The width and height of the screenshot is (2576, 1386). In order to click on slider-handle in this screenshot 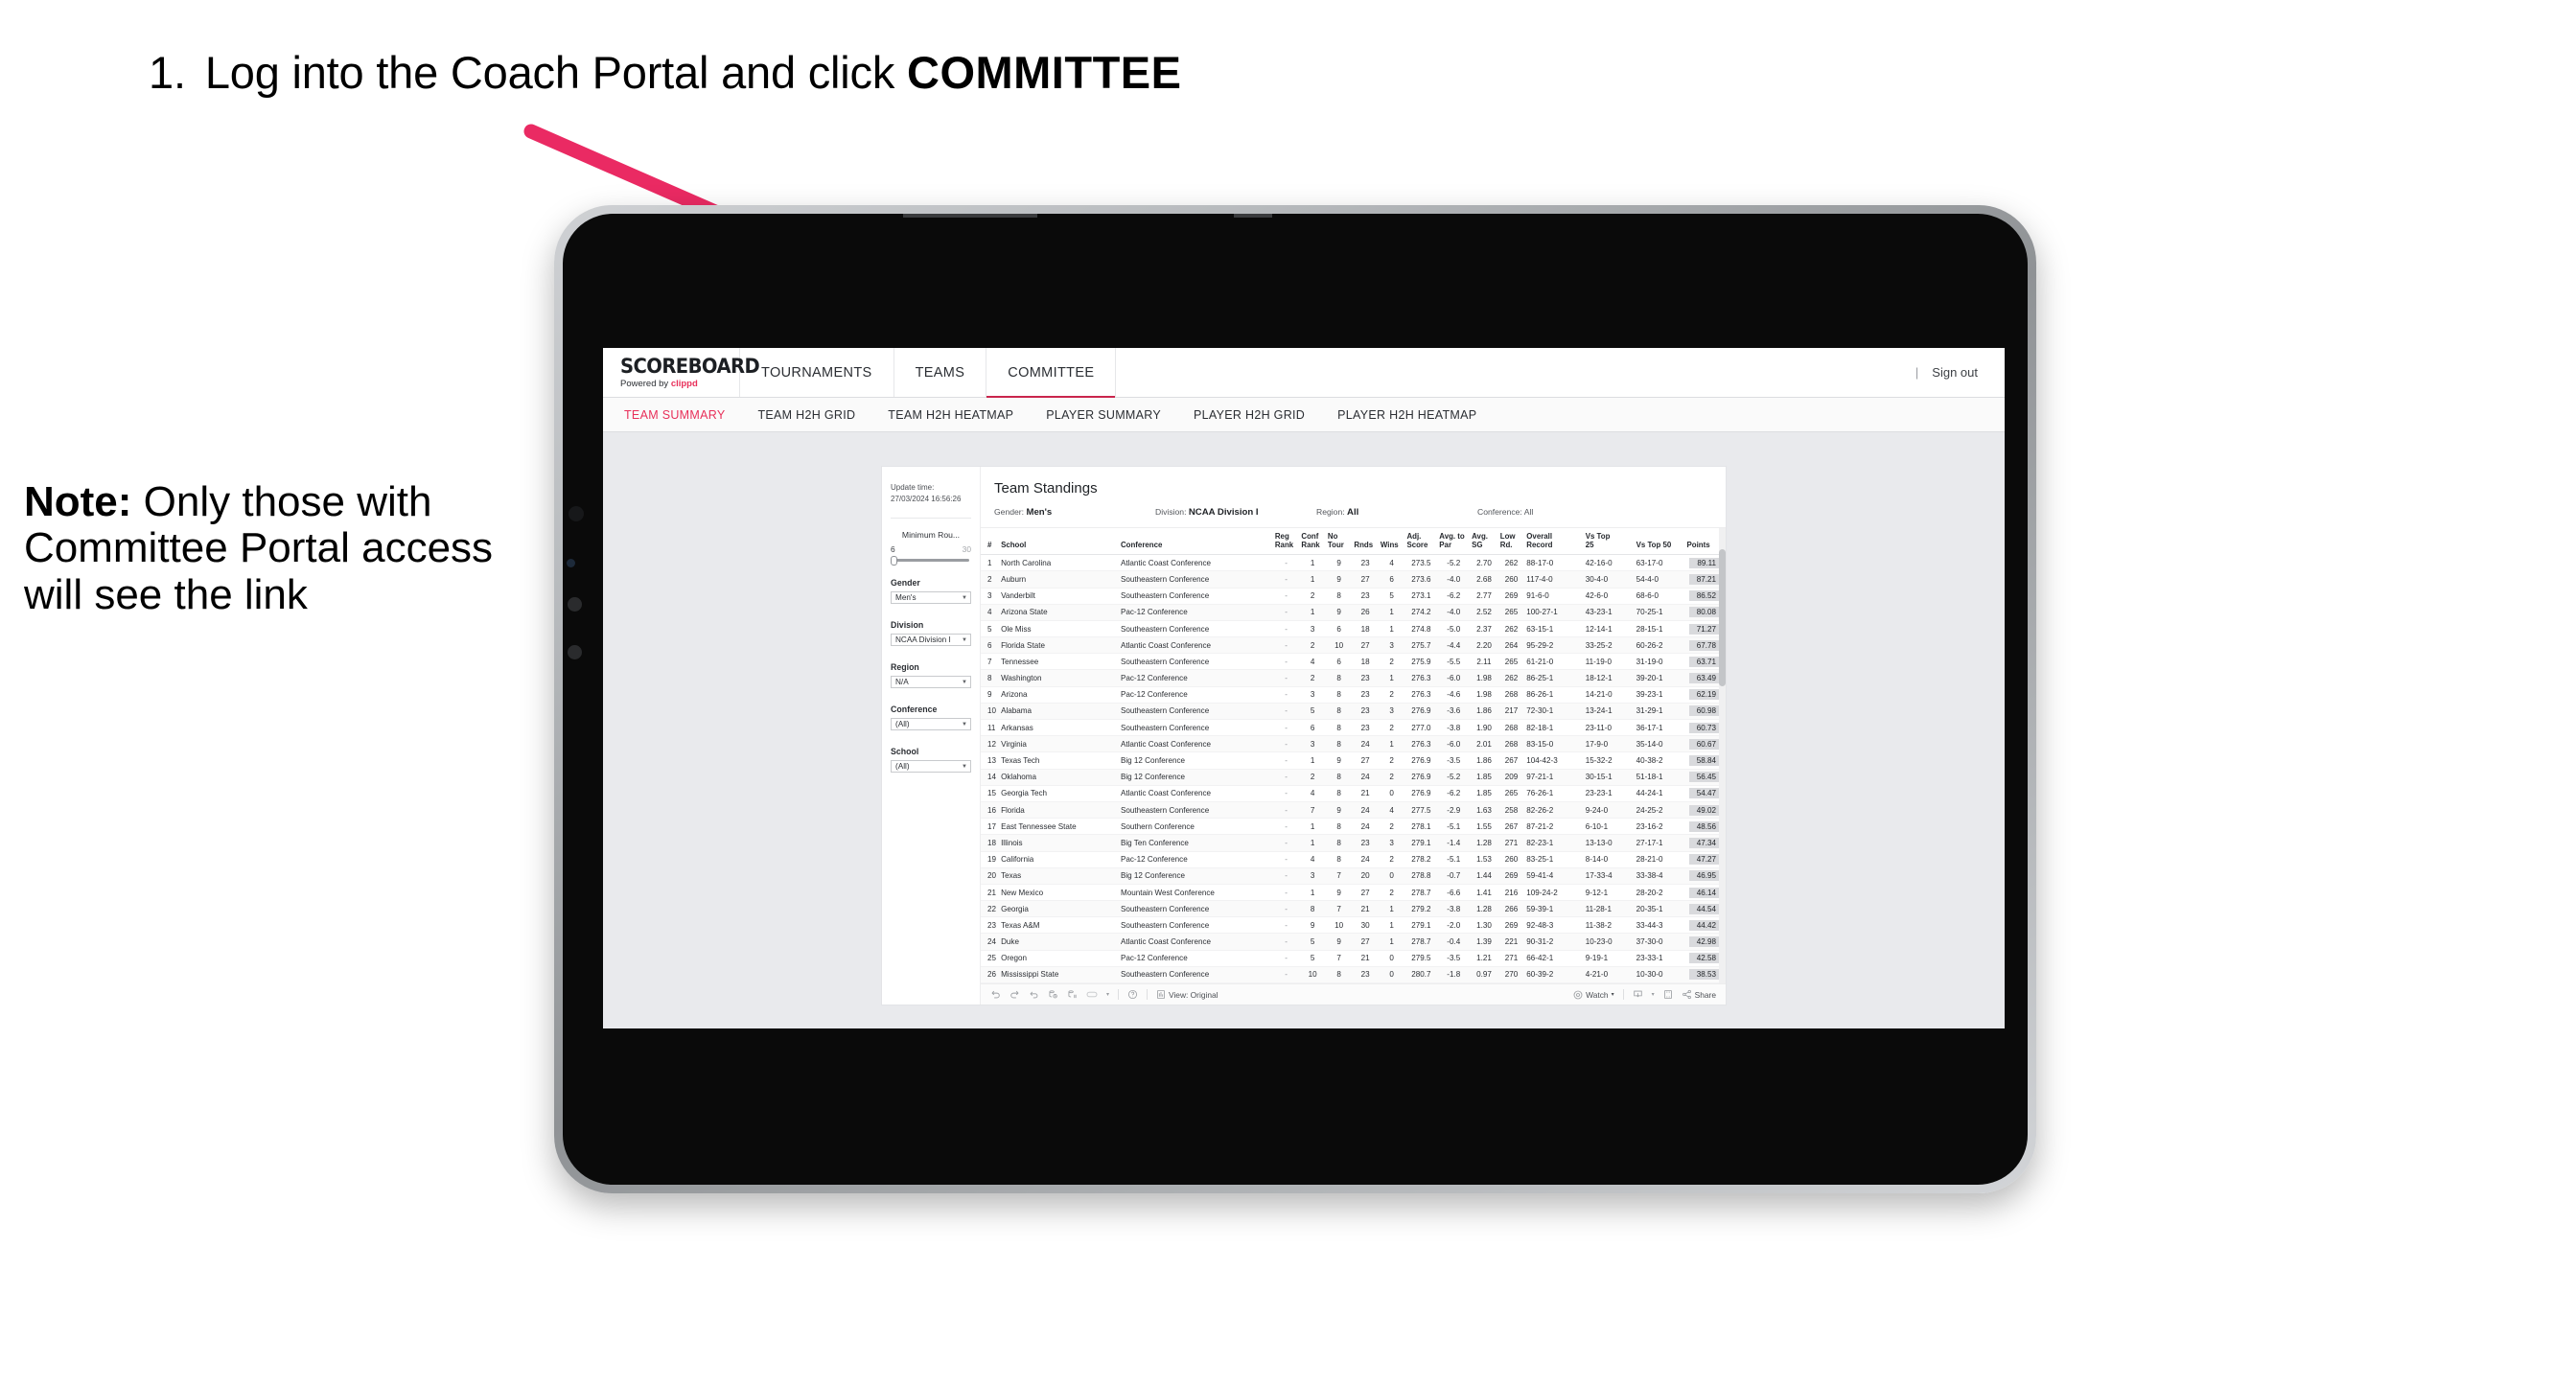, I will do `click(894, 561)`.